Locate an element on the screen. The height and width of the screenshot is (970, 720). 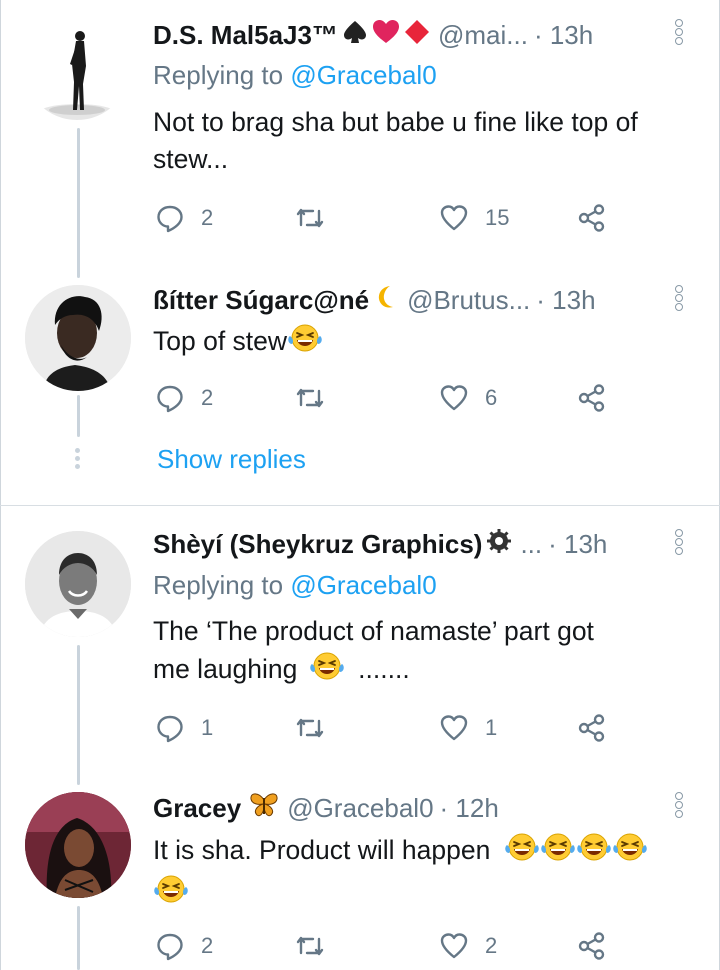
tweet-text: me laughing is located at coordinates (225, 669).